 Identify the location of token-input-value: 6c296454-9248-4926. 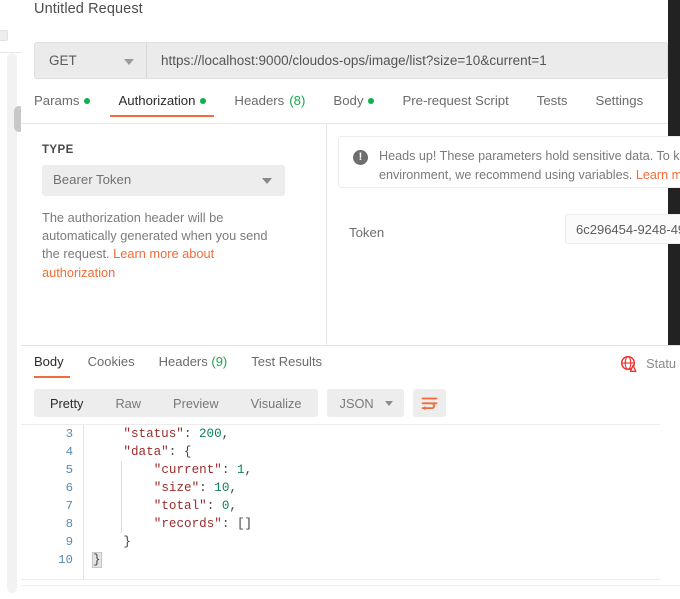
(628, 229).